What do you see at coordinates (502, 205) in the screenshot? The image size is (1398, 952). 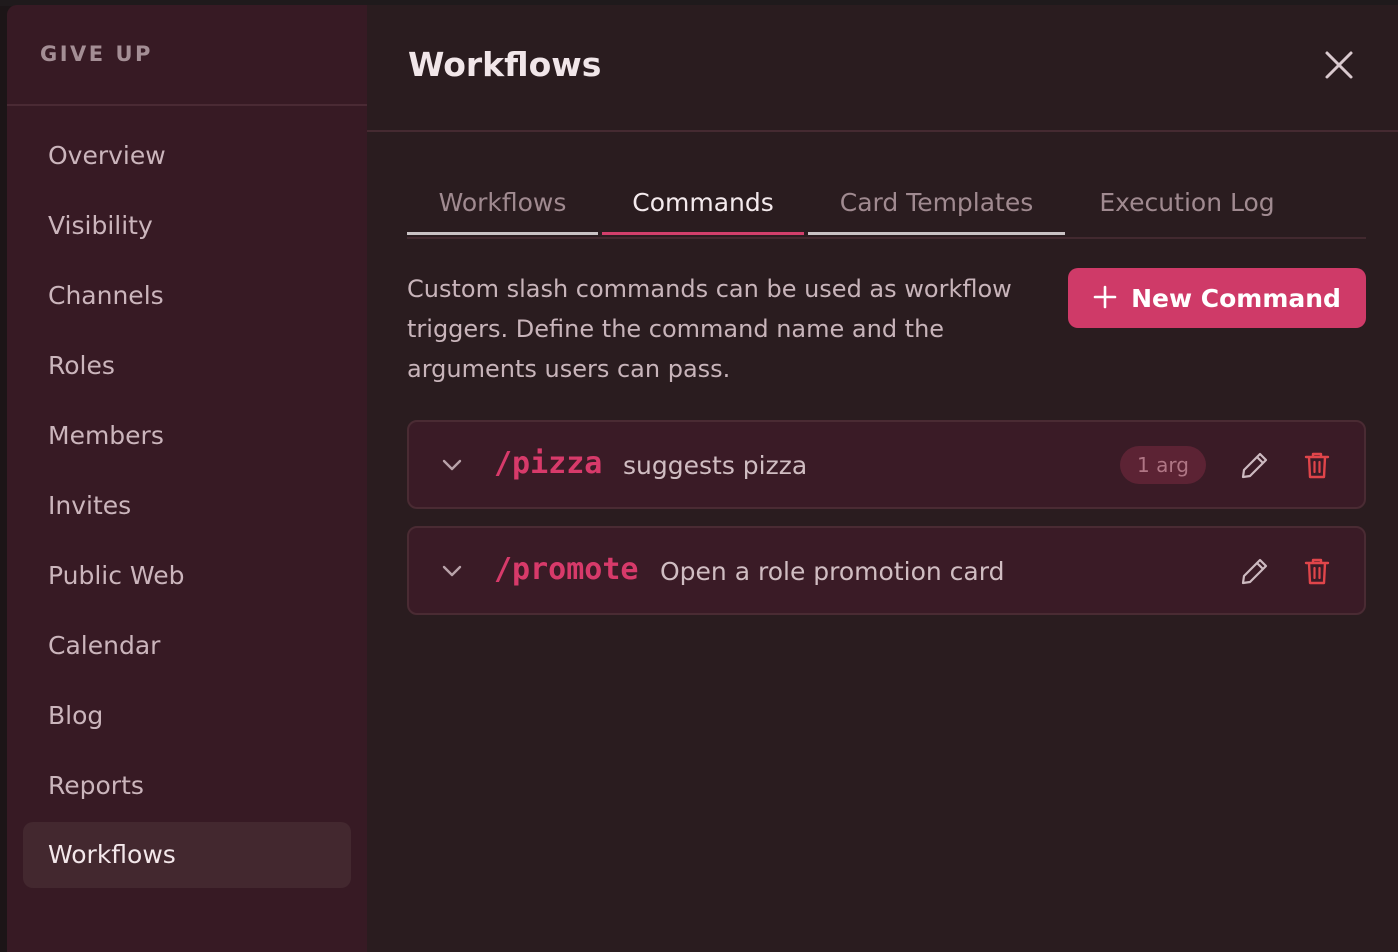 I see `tab-workflows: Workflows` at bounding box center [502, 205].